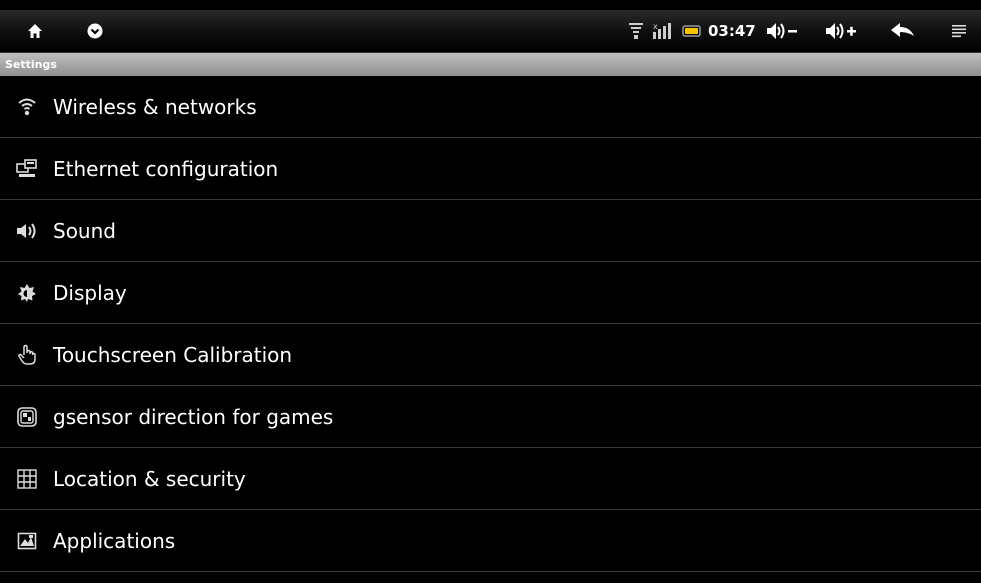  What do you see at coordinates (35, 31) in the screenshot?
I see `home-icon` at bounding box center [35, 31].